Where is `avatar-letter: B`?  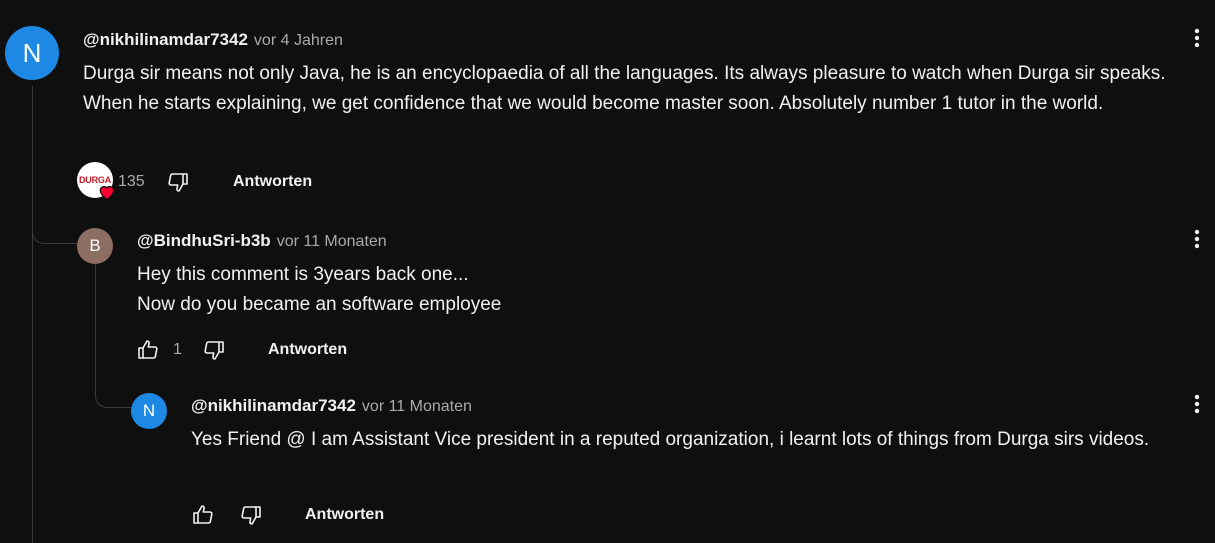 avatar-letter: B is located at coordinates (95, 245).